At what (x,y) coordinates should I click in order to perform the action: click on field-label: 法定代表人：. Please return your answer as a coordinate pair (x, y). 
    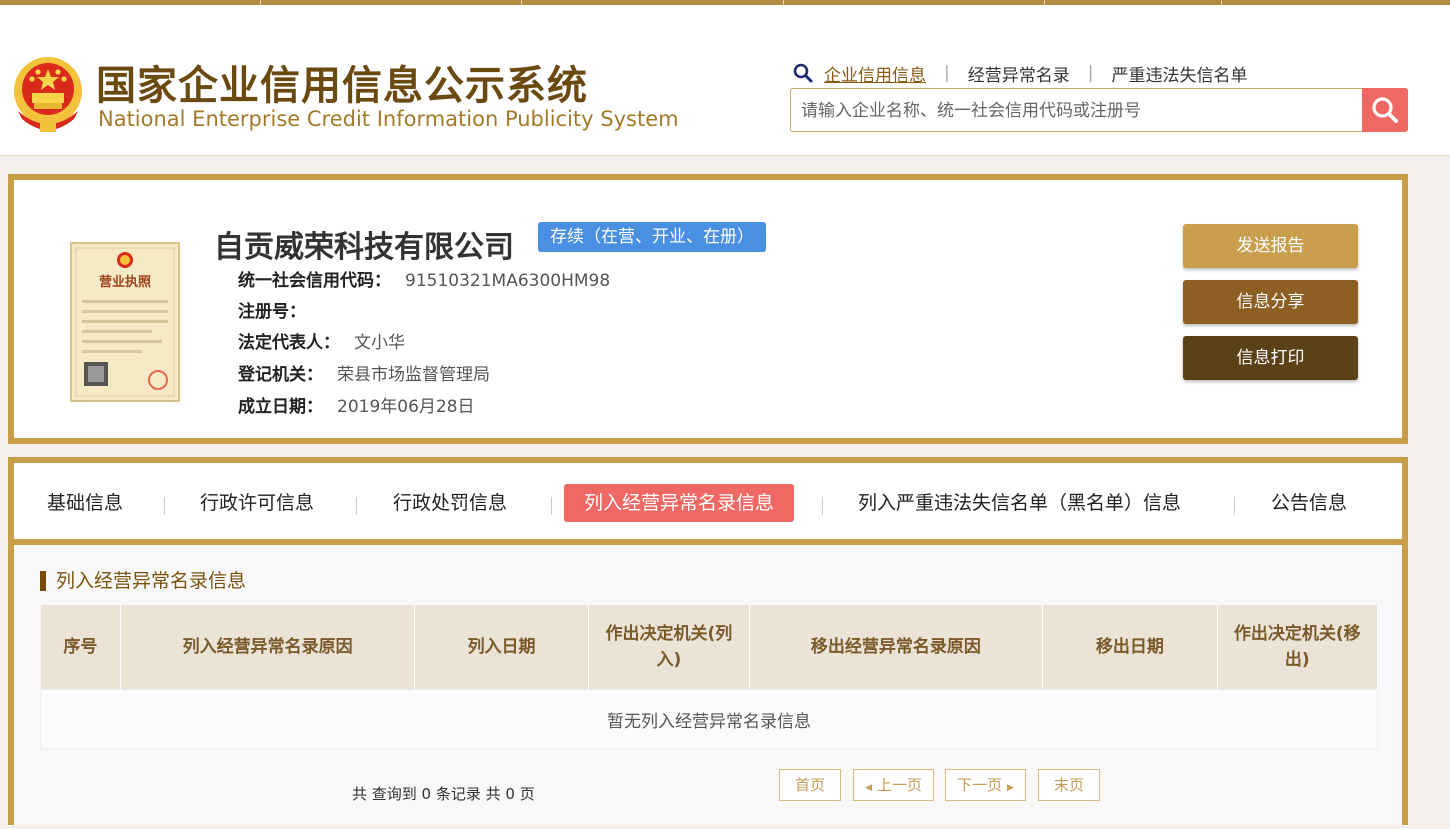
    Looking at the image, I should click on (289, 343).